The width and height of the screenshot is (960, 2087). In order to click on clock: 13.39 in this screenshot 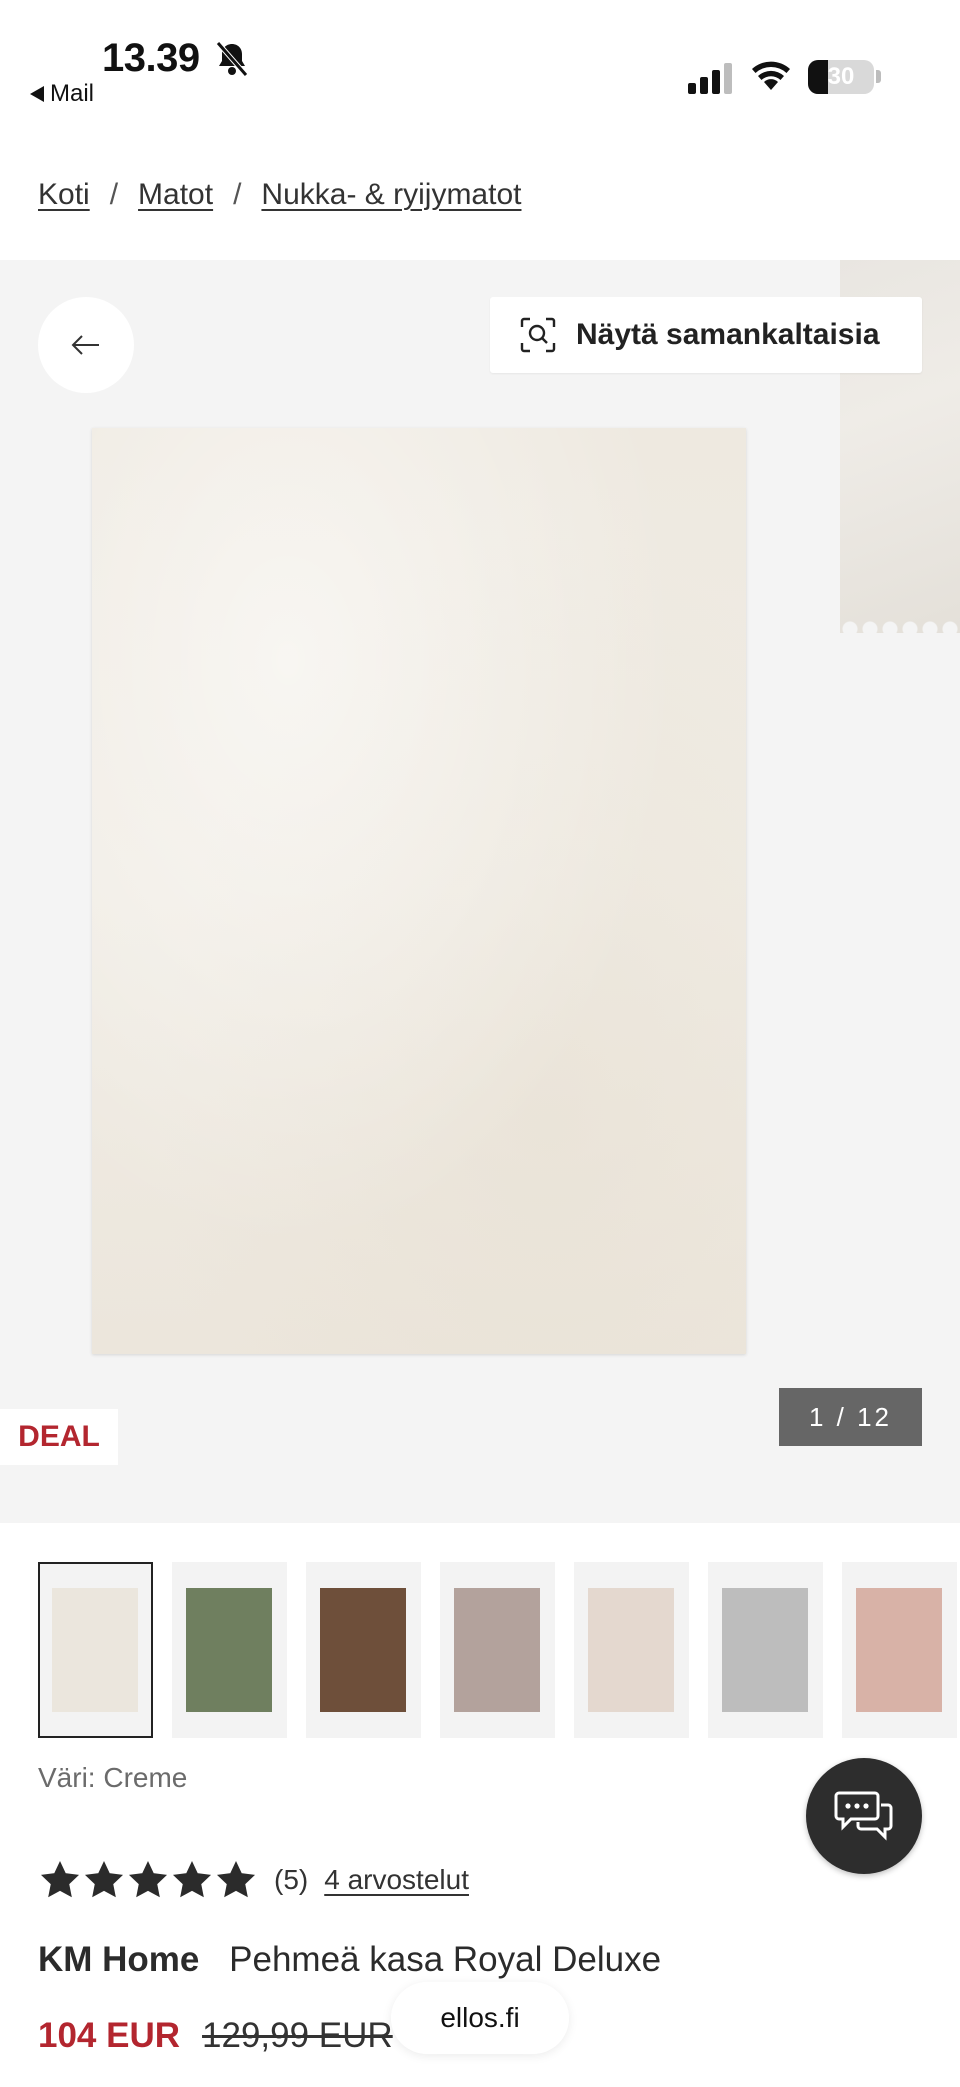, I will do `click(151, 58)`.